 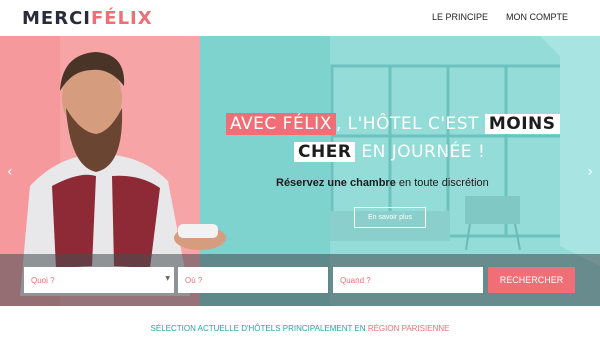 I want to click on learn-more-button: En savoir plus, so click(x=390, y=217).